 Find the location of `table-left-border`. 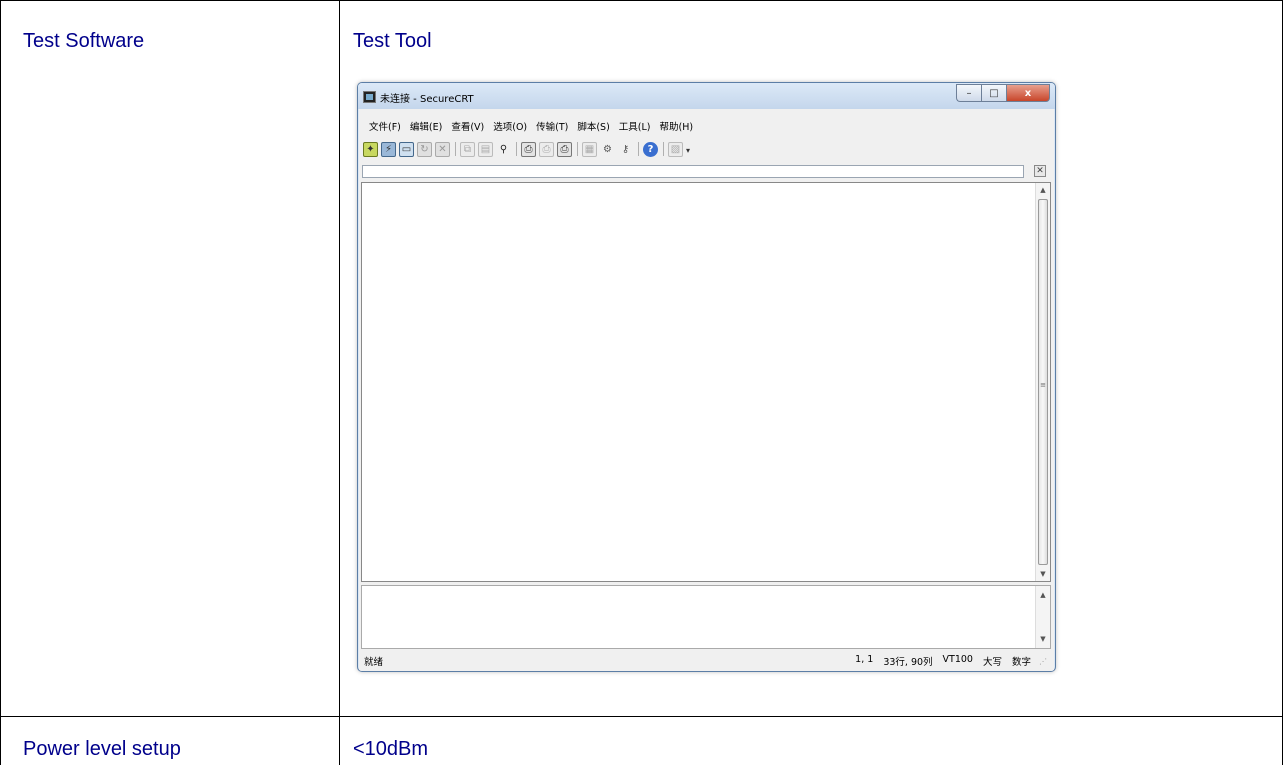

table-left-border is located at coordinates (0, 382).